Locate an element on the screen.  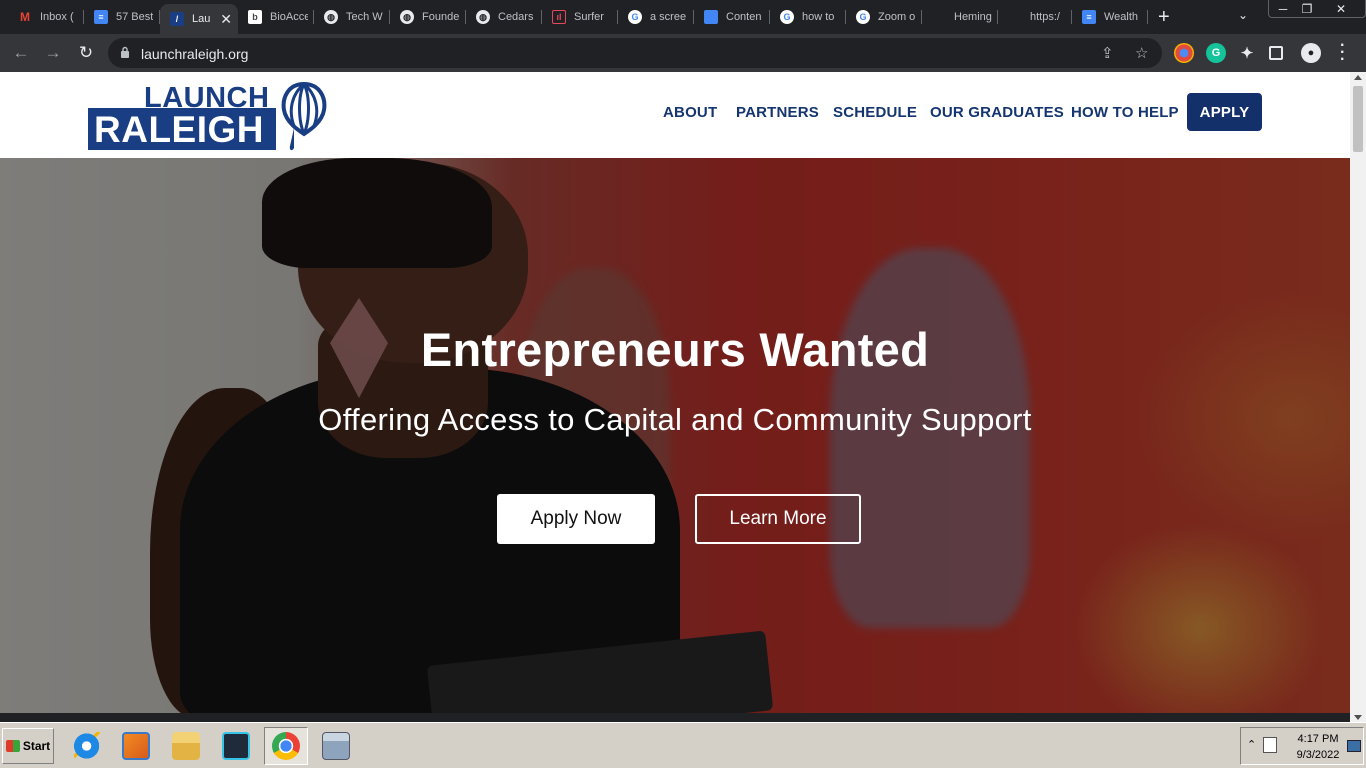
tab-launch-raleigh: / Lau ✕ is located at coordinates (199, 19).